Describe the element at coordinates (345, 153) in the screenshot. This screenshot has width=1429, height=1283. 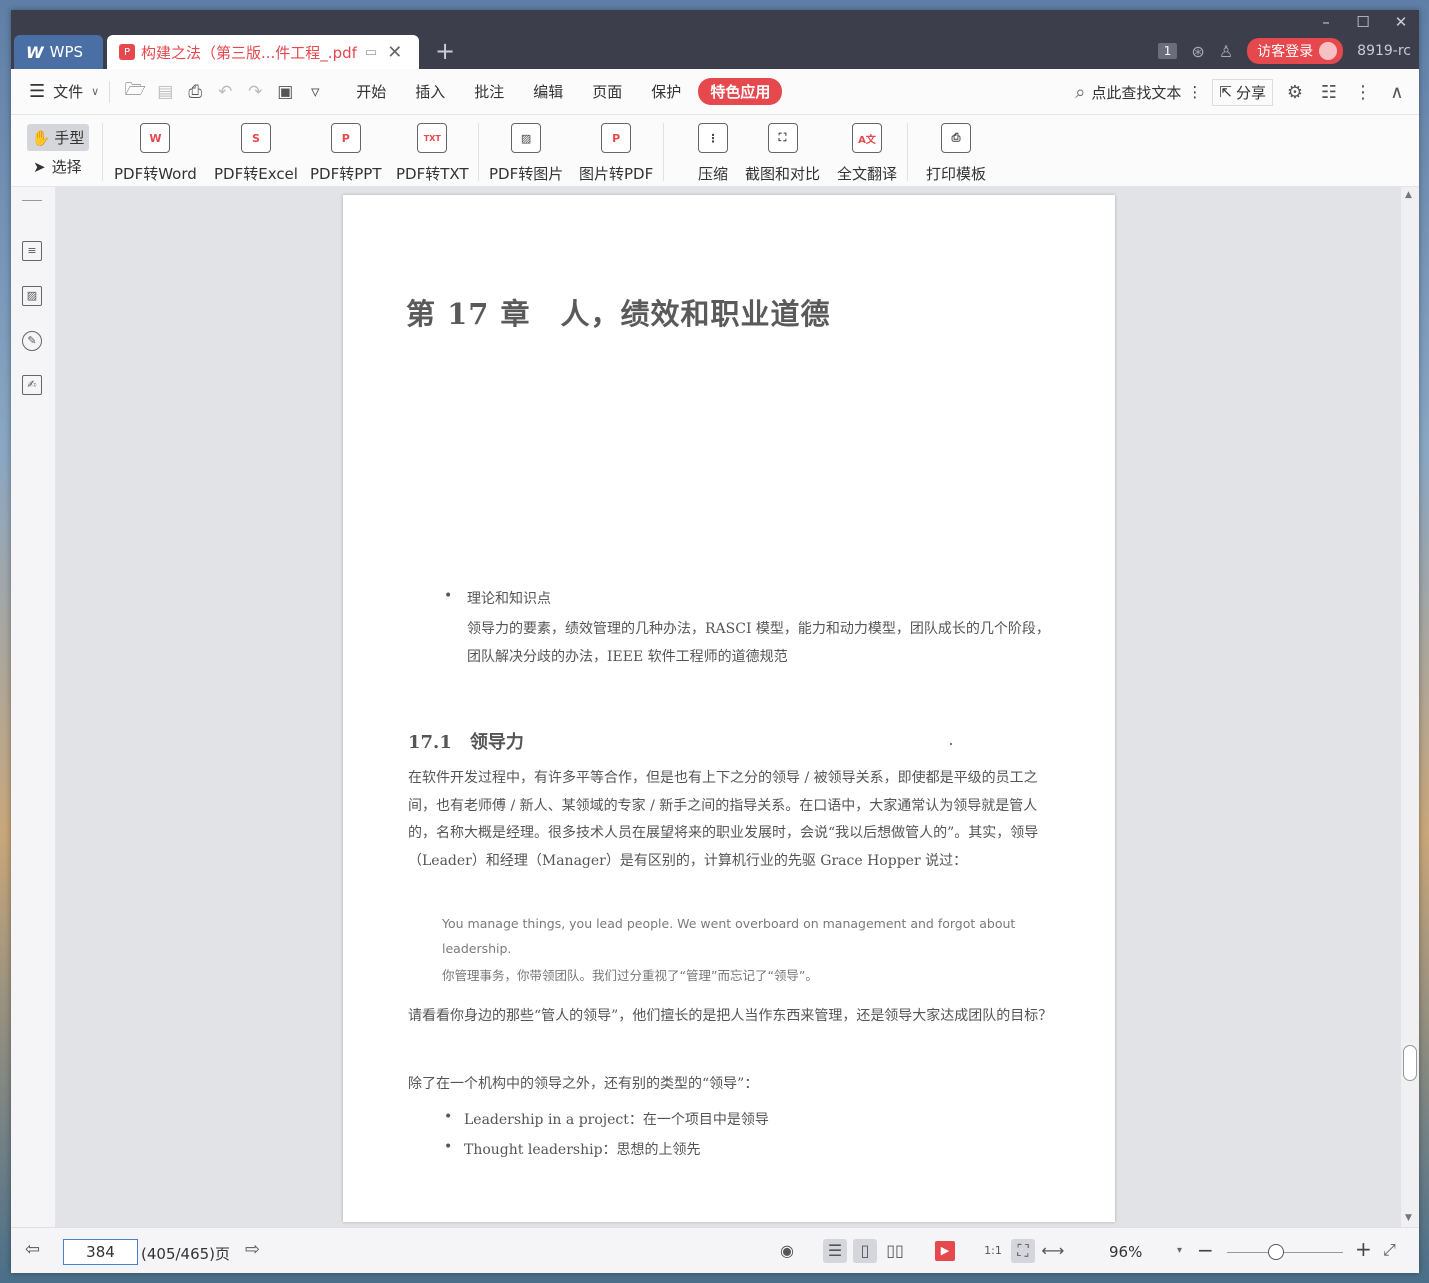
I see `pdf-to-ppt-button: P PDF转PPT` at that location.